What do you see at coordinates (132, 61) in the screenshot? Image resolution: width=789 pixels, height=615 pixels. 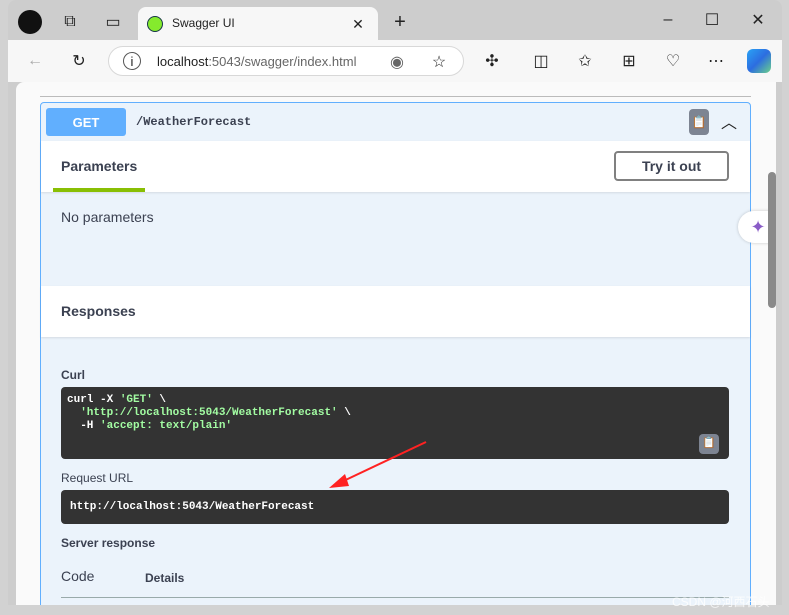 I see `info-icon: i` at bounding box center [132, 61].